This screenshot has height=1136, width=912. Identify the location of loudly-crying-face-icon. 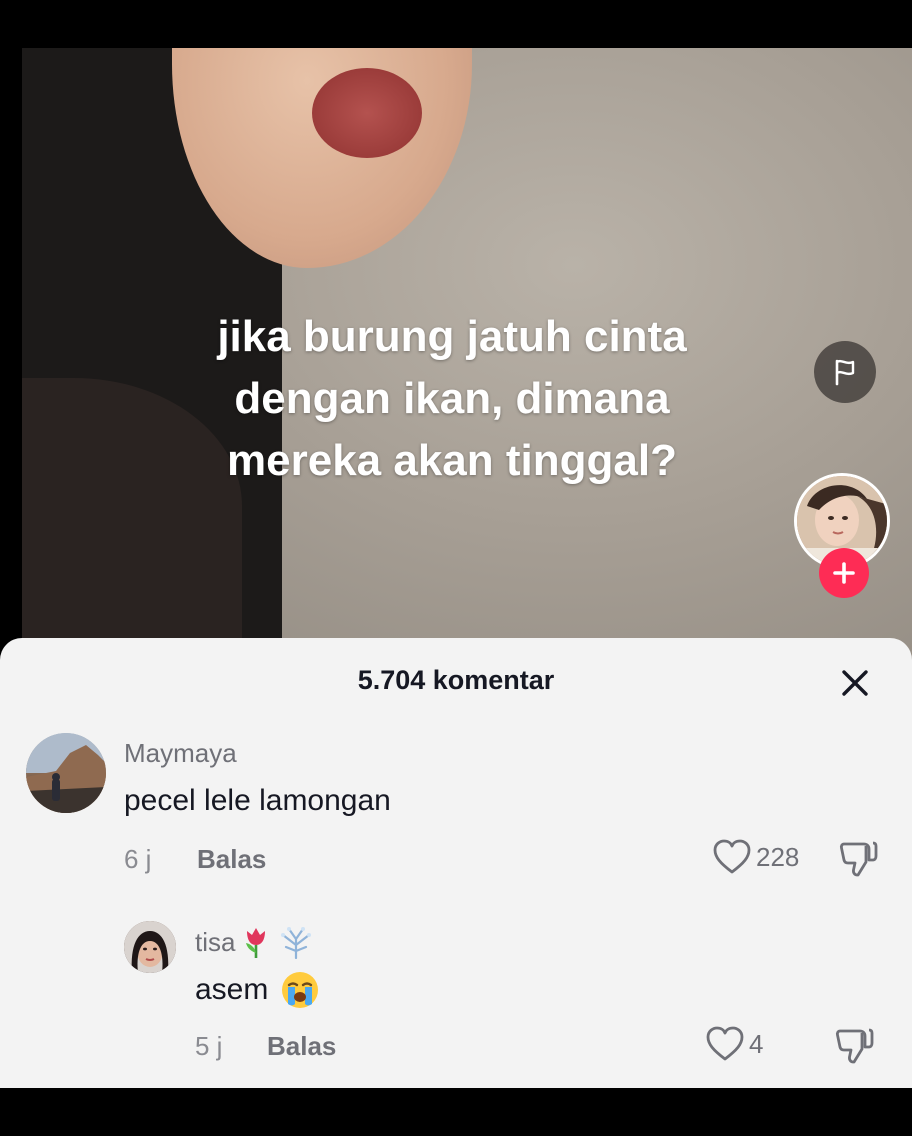
(300, 990).